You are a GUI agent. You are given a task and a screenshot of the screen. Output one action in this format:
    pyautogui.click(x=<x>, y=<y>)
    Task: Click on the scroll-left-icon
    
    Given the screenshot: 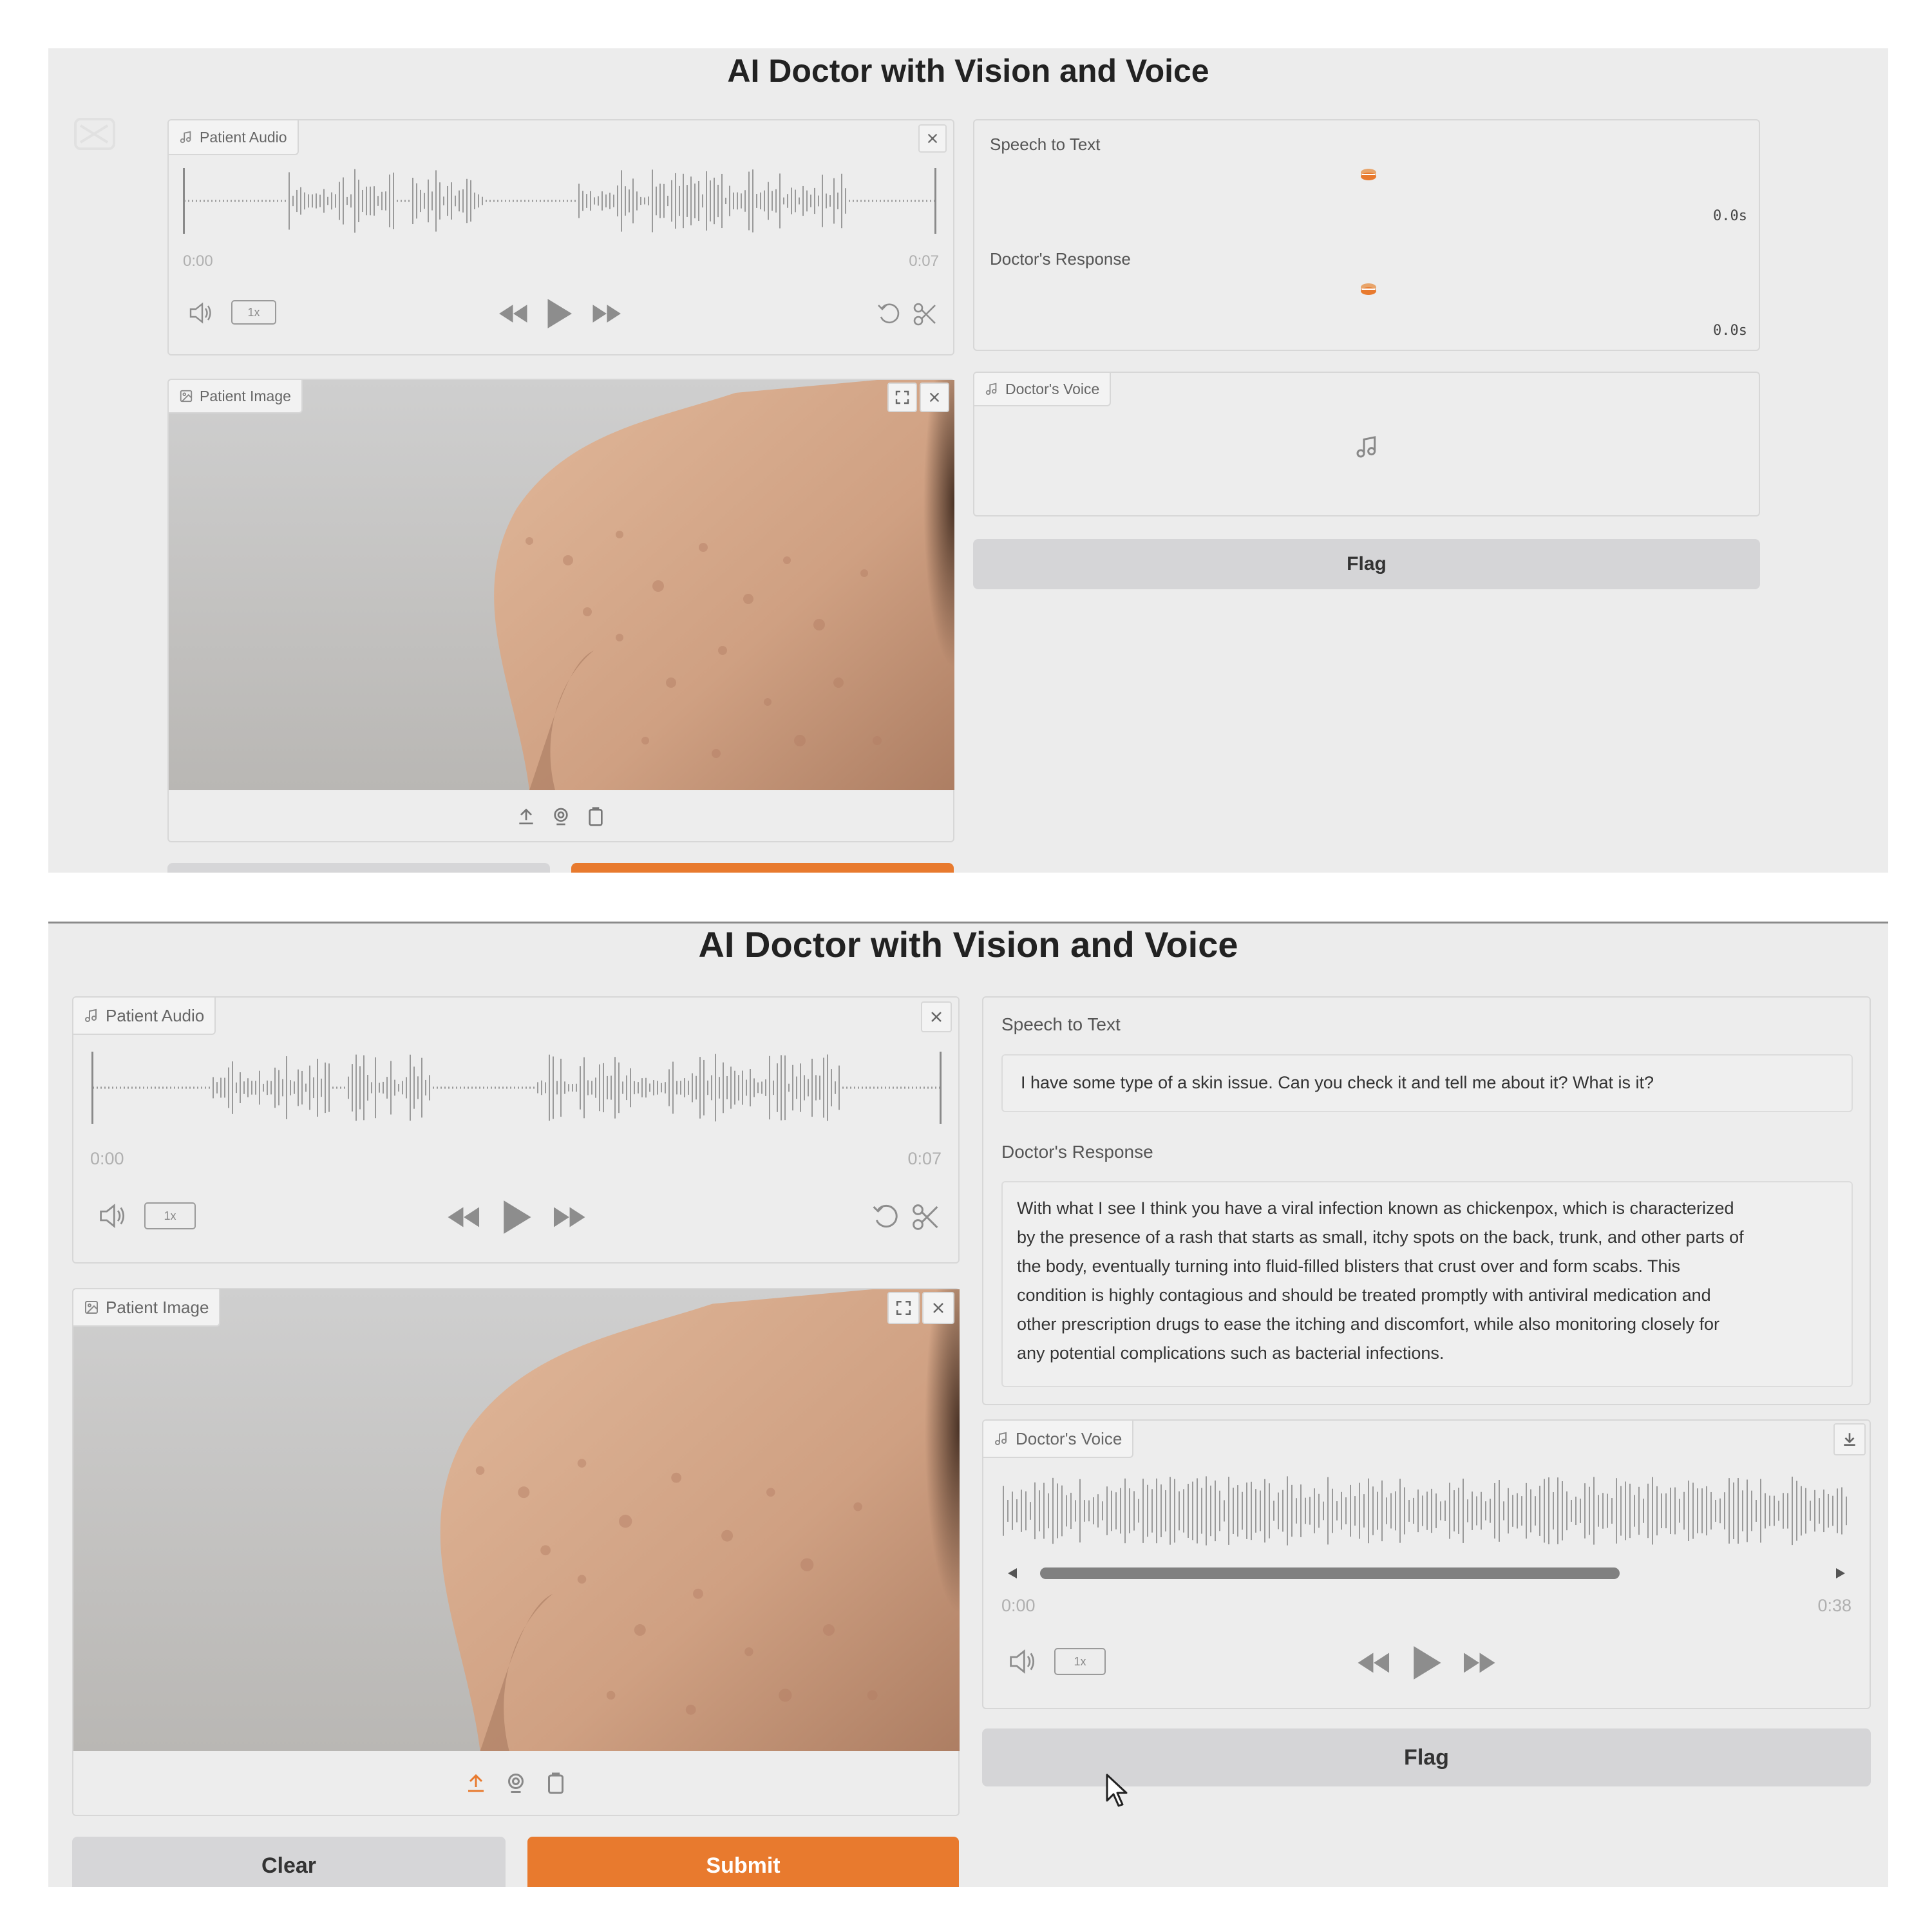 What is the action you would take?
    pyautogui.click(x=1012, y=1574)
    